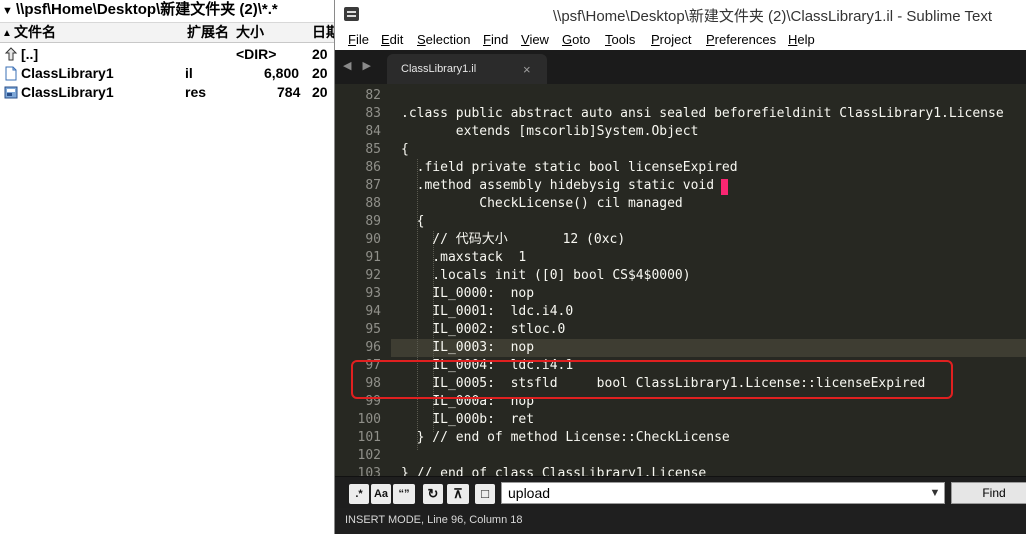  Describe the element at coordinates (35, 32) in the screenshot. I see `column-header-name: 文件名` at that location.